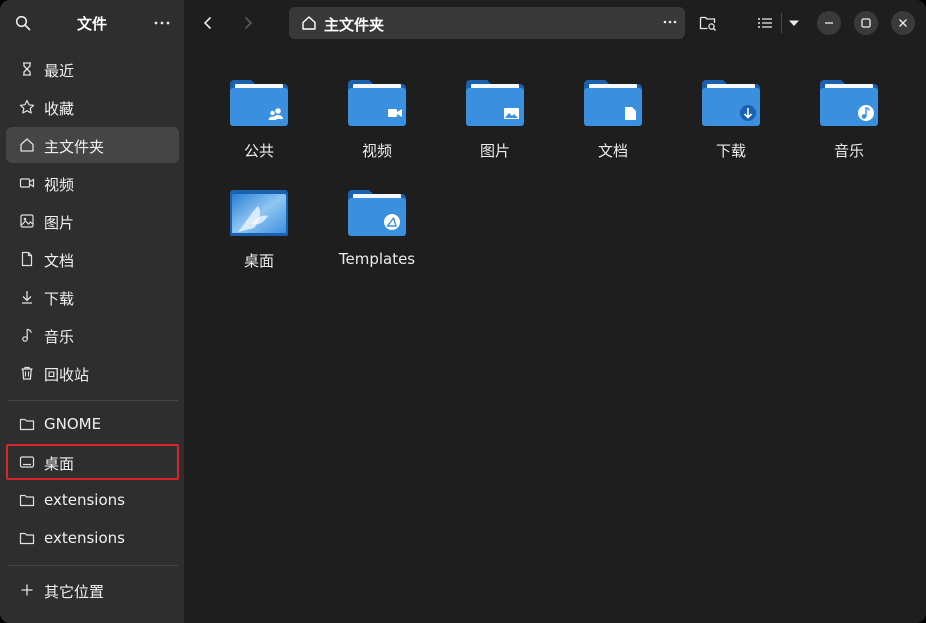  Describe the element at coordinates (59, 223) in the screenshot. I see `sidebar-item-label: 图片` at that location.